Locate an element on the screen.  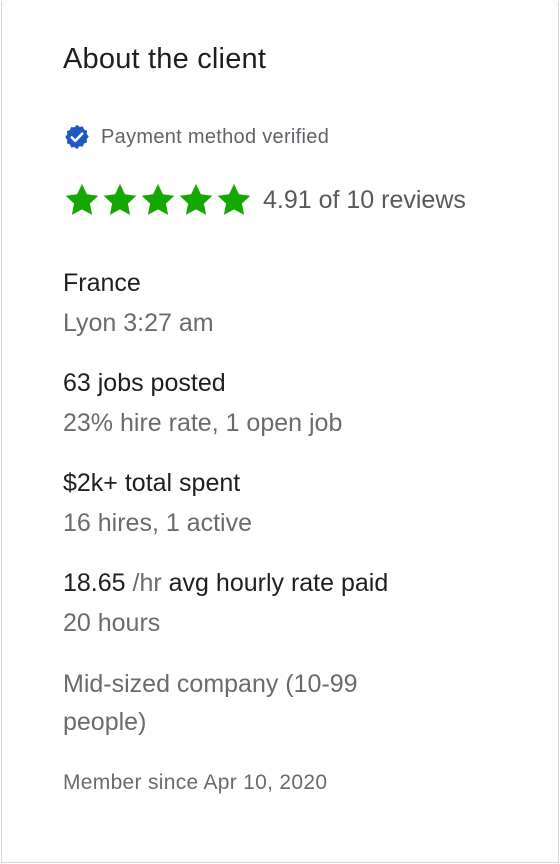
spend-block: $2k+ total spent 16 hires, 1 active is located at coordinates (157, 503).